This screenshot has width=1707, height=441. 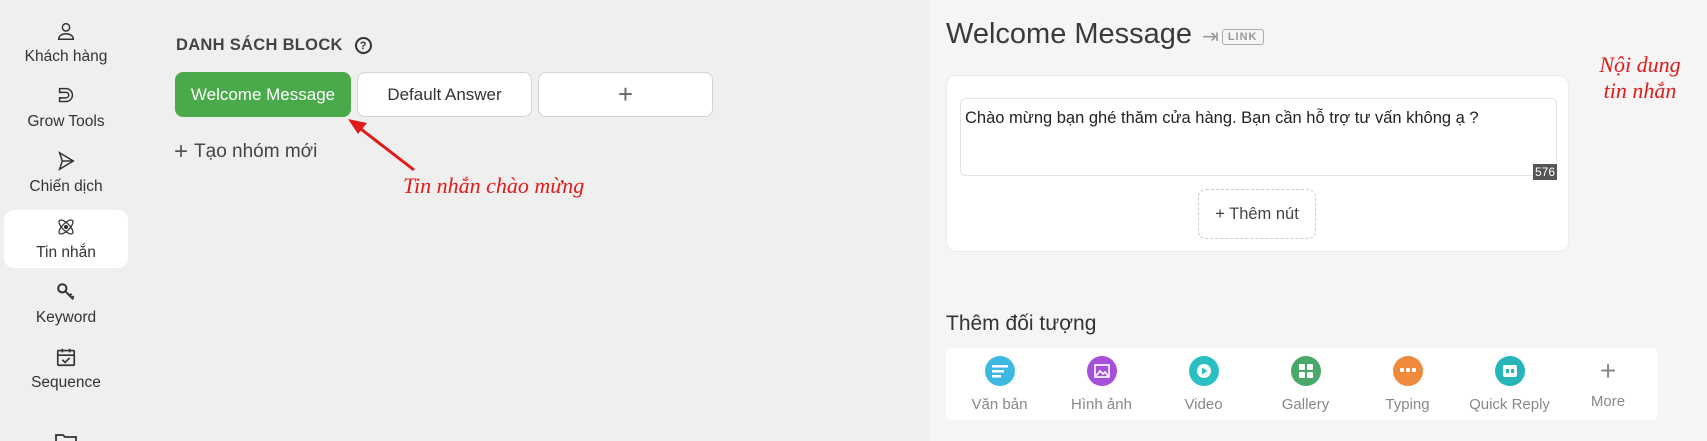 What do you see at coordinates (66, 292) in the screenshot?
I see `key-icon` at bounding box center [66, 292].